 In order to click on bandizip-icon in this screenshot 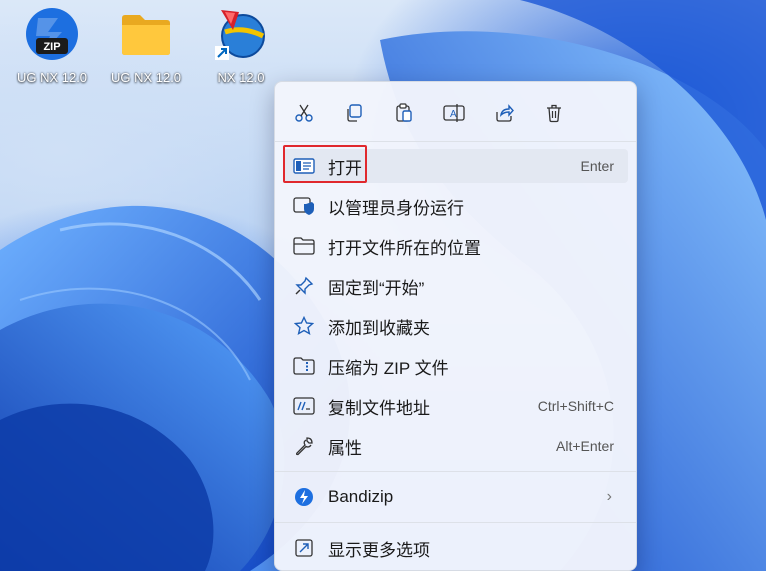, I will do `click(304, 497)`.